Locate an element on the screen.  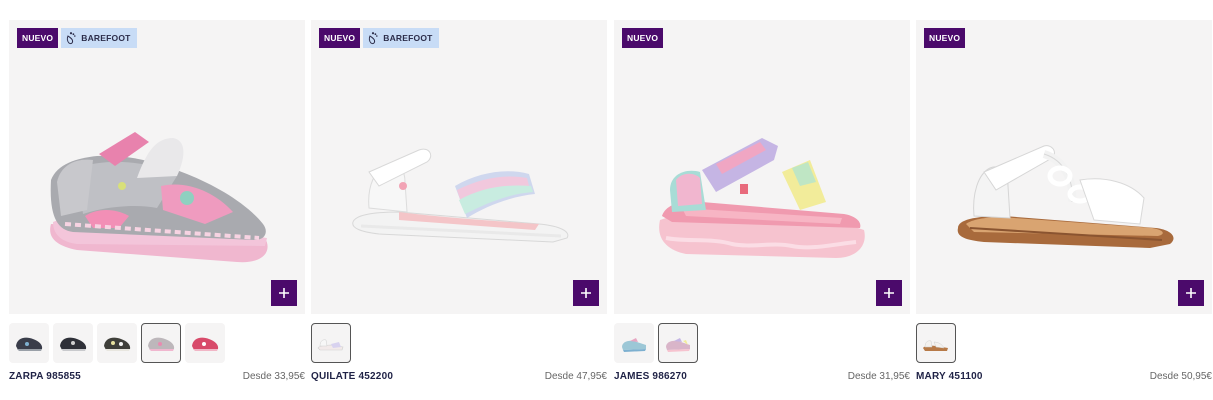
product-name-link: JAMES 986270 is located at coordinates (650, 376).